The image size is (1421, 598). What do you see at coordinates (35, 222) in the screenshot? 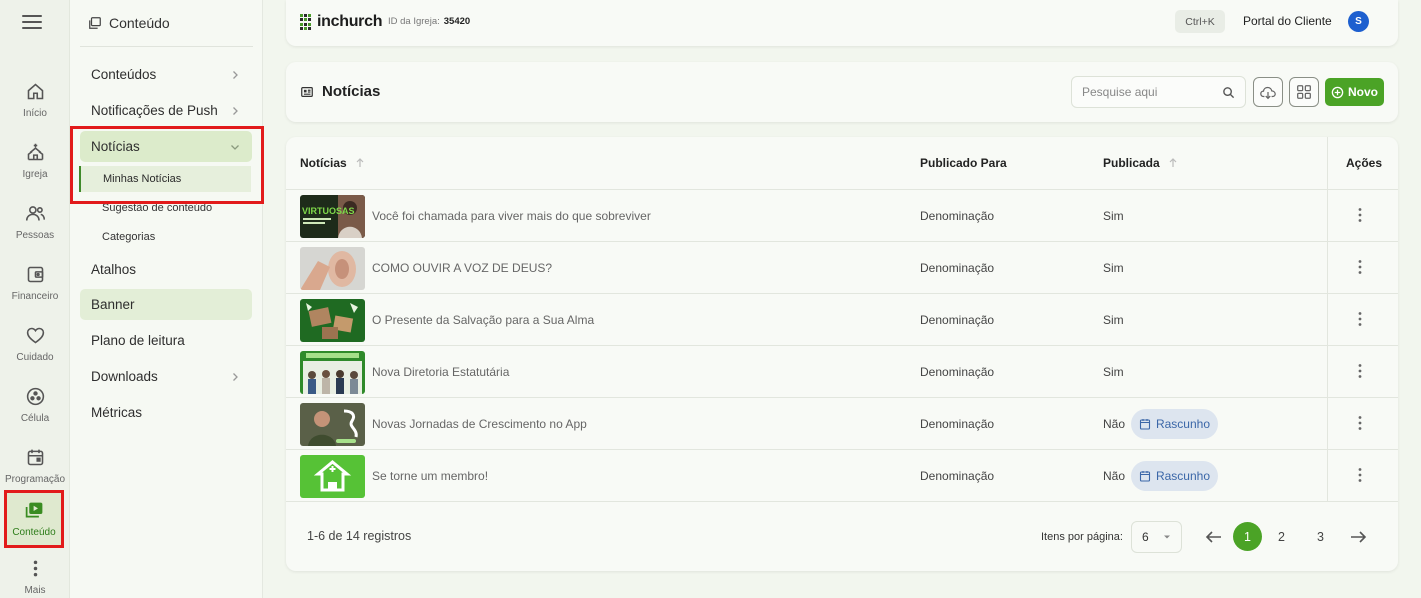
I see `rail-item-pessoas: Pessoas` at bounding box center [35, 222].